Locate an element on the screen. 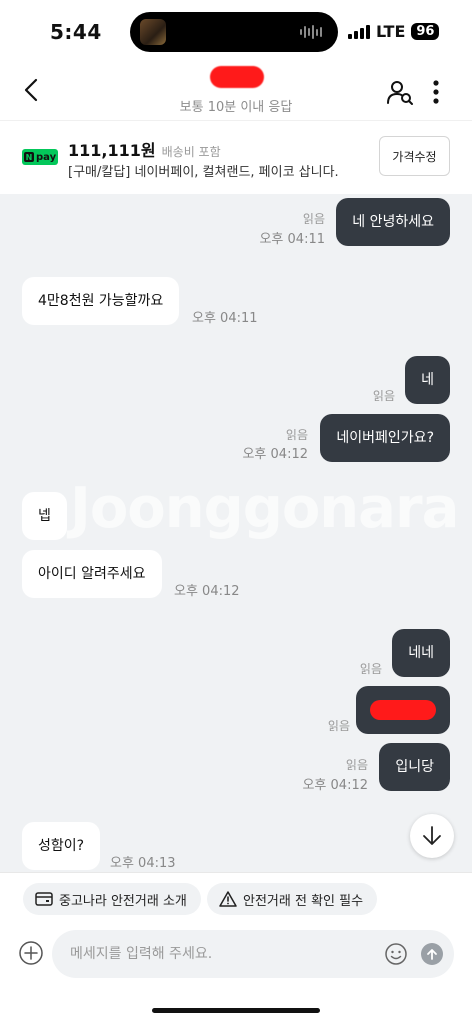  message-bubble-mine: 네네 is located at coordinates (421, 653).